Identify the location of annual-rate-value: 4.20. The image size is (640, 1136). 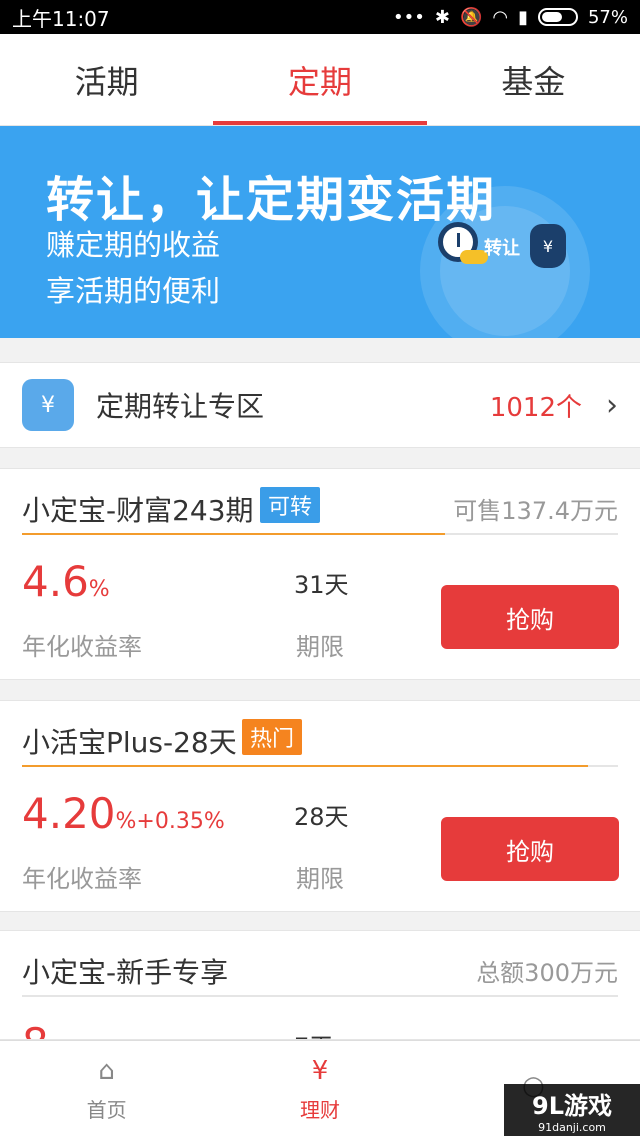
(69, 813).